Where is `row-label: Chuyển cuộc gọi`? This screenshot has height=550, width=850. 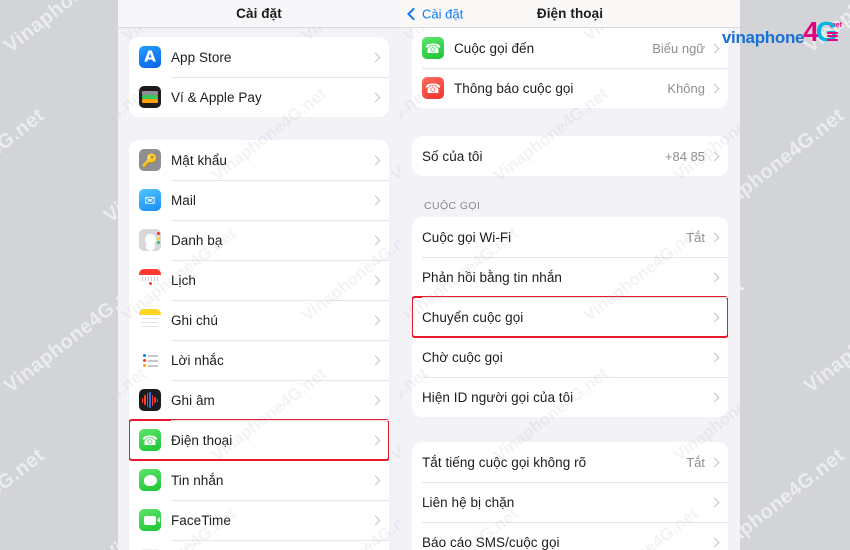
row-label: Chuyển cuộc gọi is located at coordinates (473, 317).